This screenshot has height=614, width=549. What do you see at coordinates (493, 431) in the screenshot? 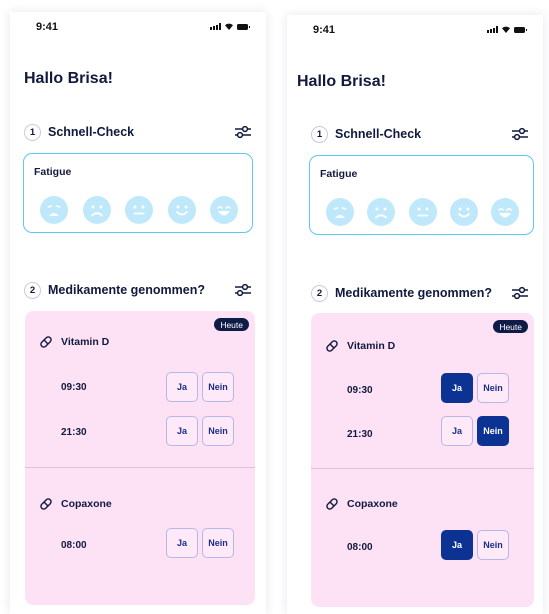
I see `no-button-selected: Nein` at bounding box center [493, 431].